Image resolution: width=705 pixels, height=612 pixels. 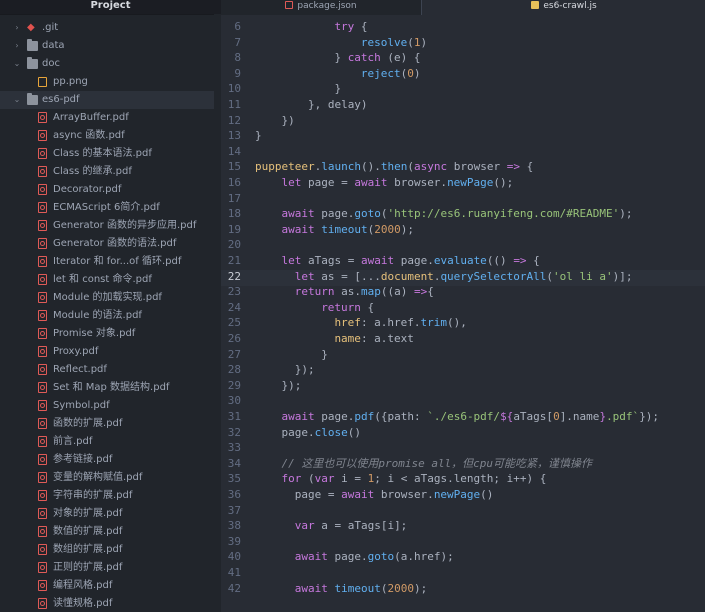 I want to click on code-token: href, so click(x=347, y=323).